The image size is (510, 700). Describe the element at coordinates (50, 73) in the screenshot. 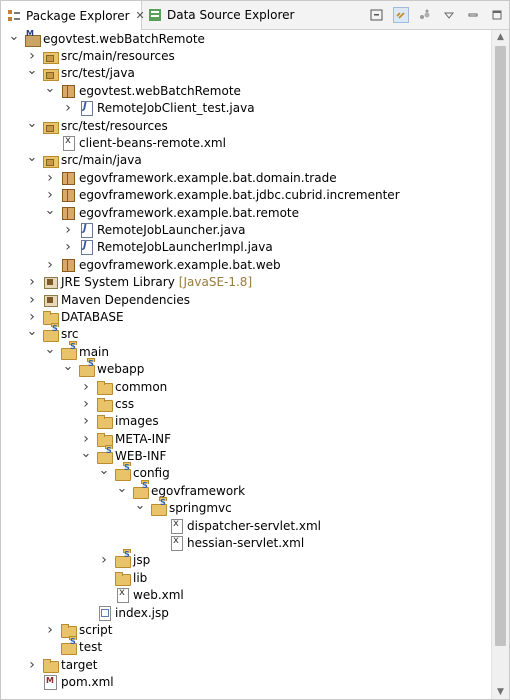

I see `source-folder-icon` at that location.